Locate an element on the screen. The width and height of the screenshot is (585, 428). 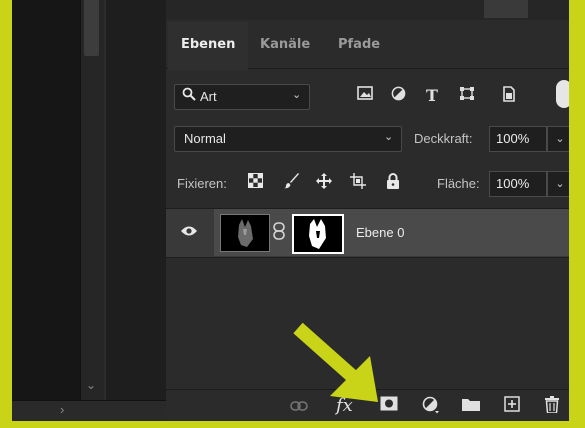
lock-move-icon is located at coordinates (324, 183).